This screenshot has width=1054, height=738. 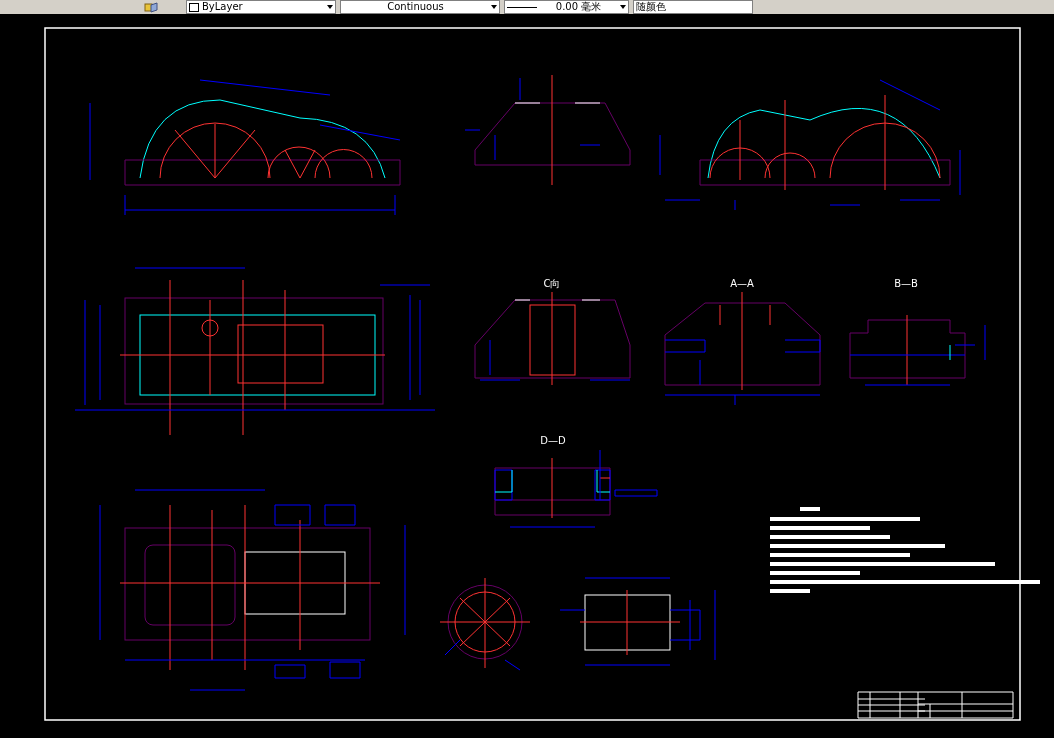 What do you see at coordinates (693, 7) in the screenshot?
I see `plotstyle-dropdown: 随颜色` at bounding box center [693, 7].